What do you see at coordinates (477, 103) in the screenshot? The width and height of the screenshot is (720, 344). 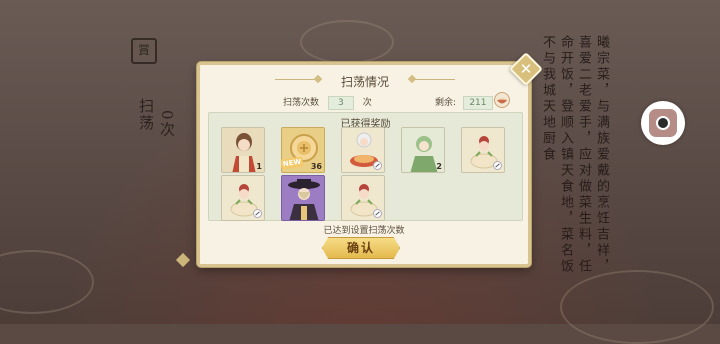 I see `remaining-value: 211` at bounding box center [477, 103].